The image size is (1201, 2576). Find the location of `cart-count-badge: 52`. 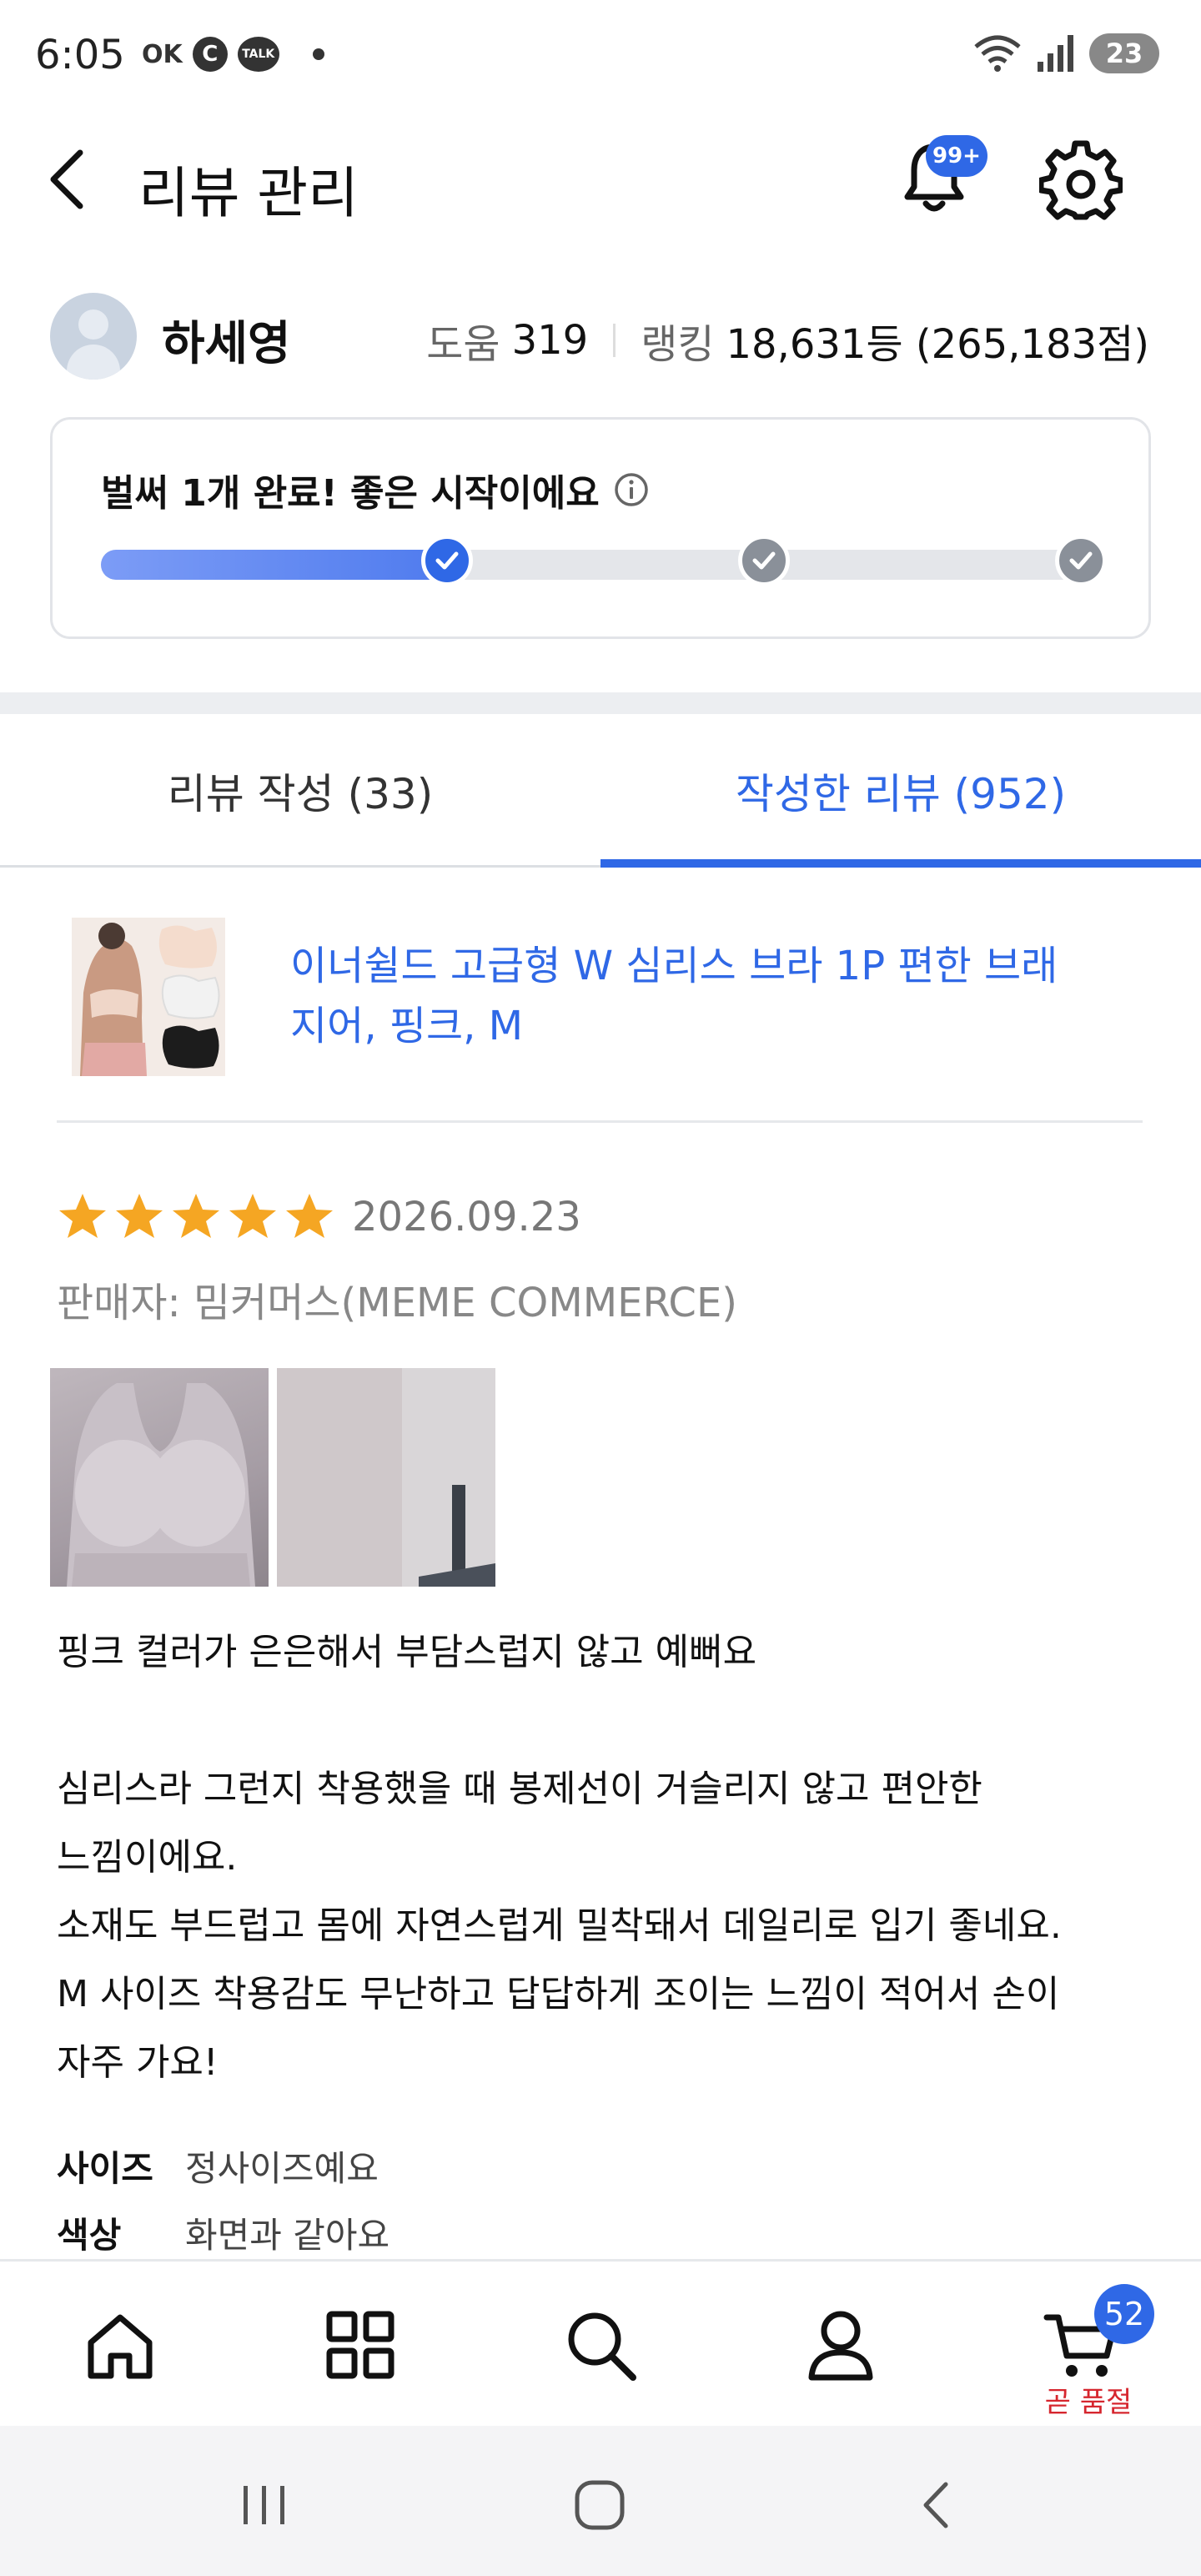

cart-count-badge: 52 is located at coordinates (1124, 2314).